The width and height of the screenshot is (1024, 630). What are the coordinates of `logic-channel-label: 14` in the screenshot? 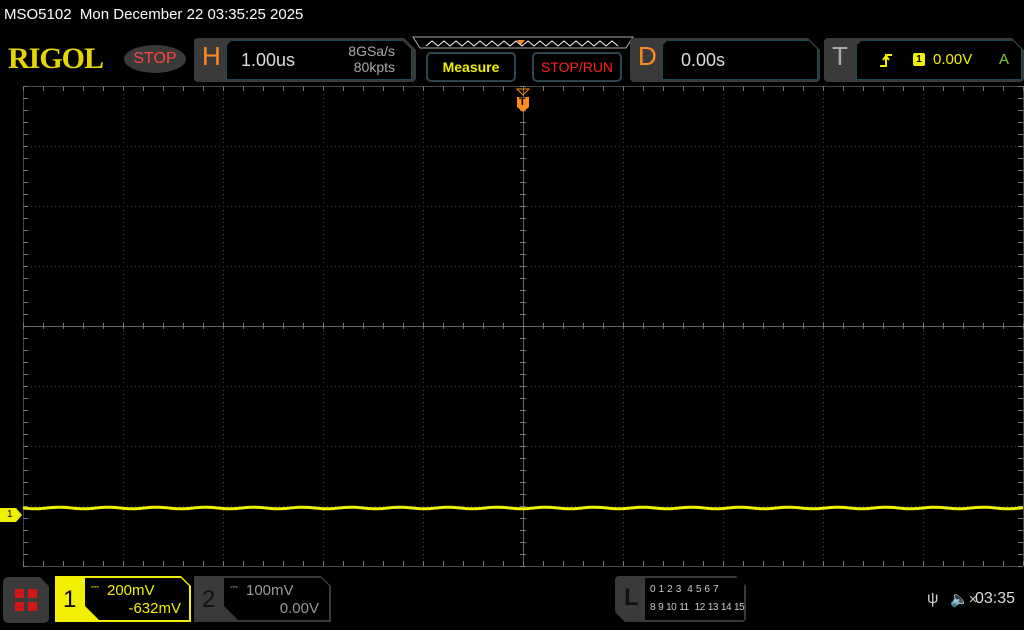 It's located at (726, 607).